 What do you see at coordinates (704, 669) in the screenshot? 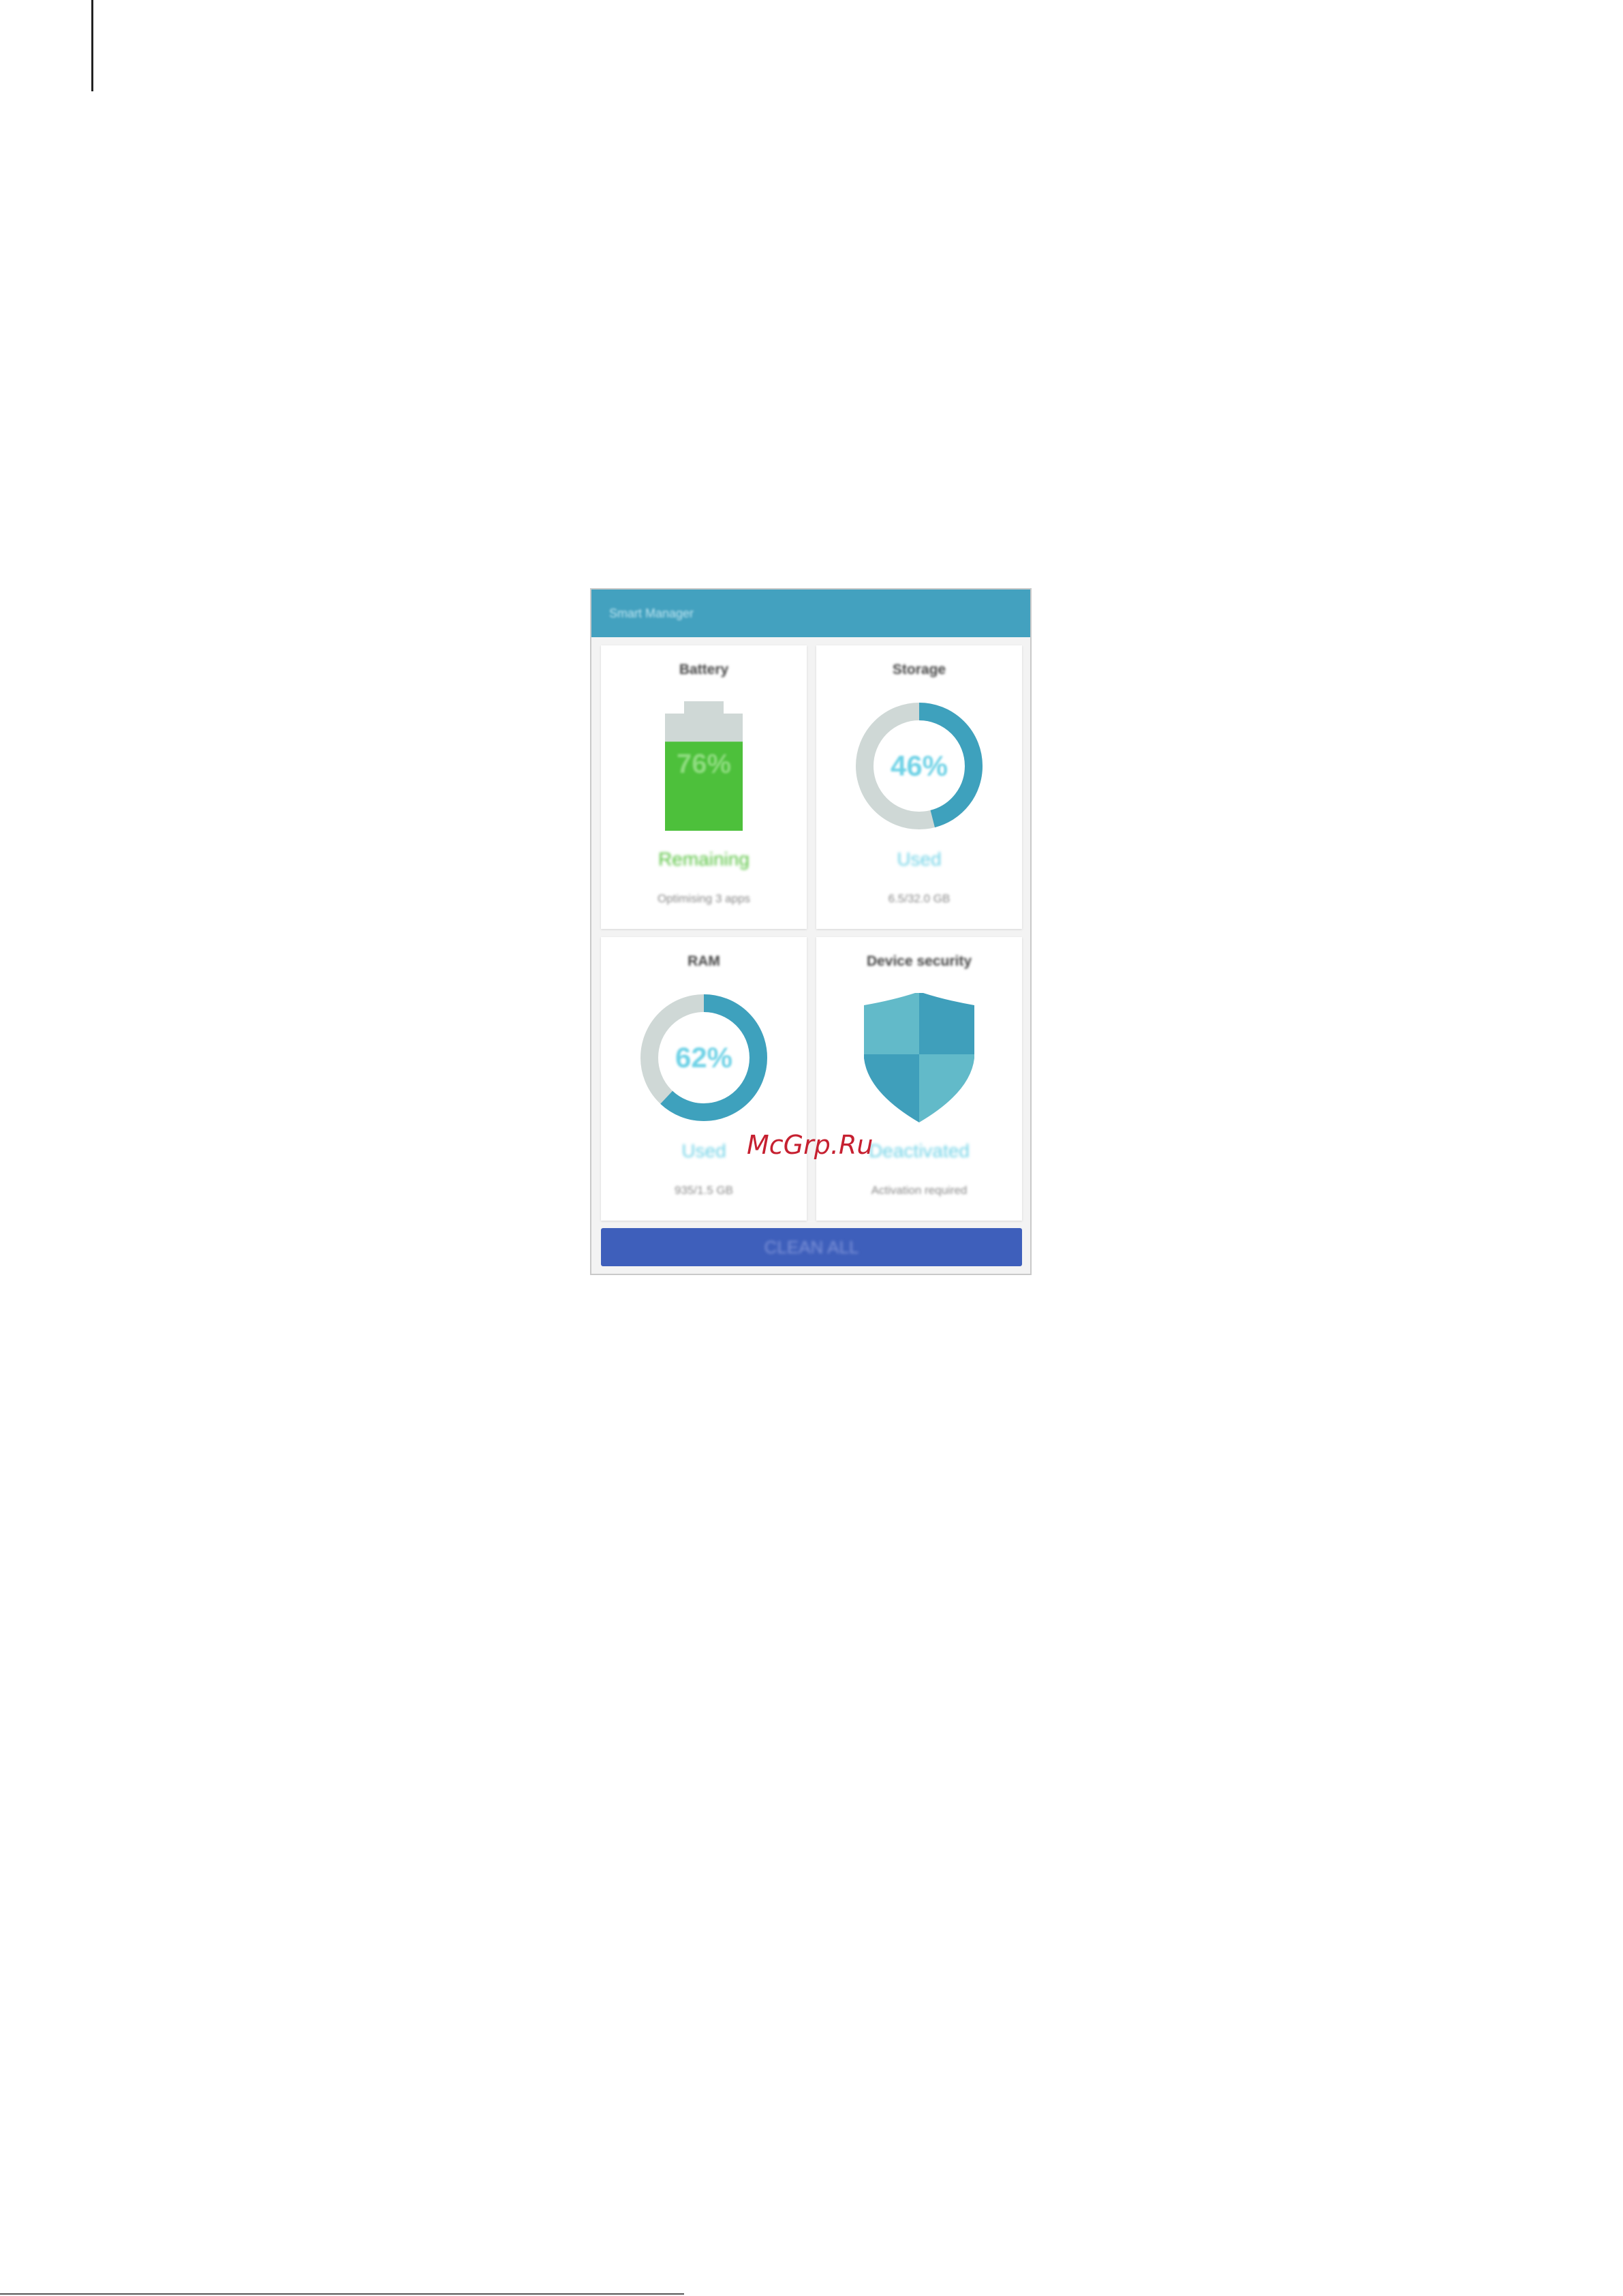
I see `battery-title: Battery` at bounding box center [704, 669].